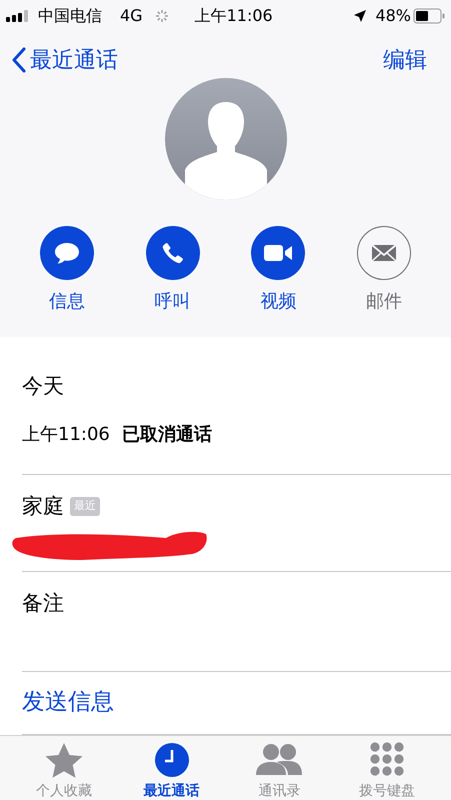 The height and width of the screenshot is (800, 451). Describe the element at coordinates (19, 60) in the screenshot. I see `back-chevron-icon` at that location.